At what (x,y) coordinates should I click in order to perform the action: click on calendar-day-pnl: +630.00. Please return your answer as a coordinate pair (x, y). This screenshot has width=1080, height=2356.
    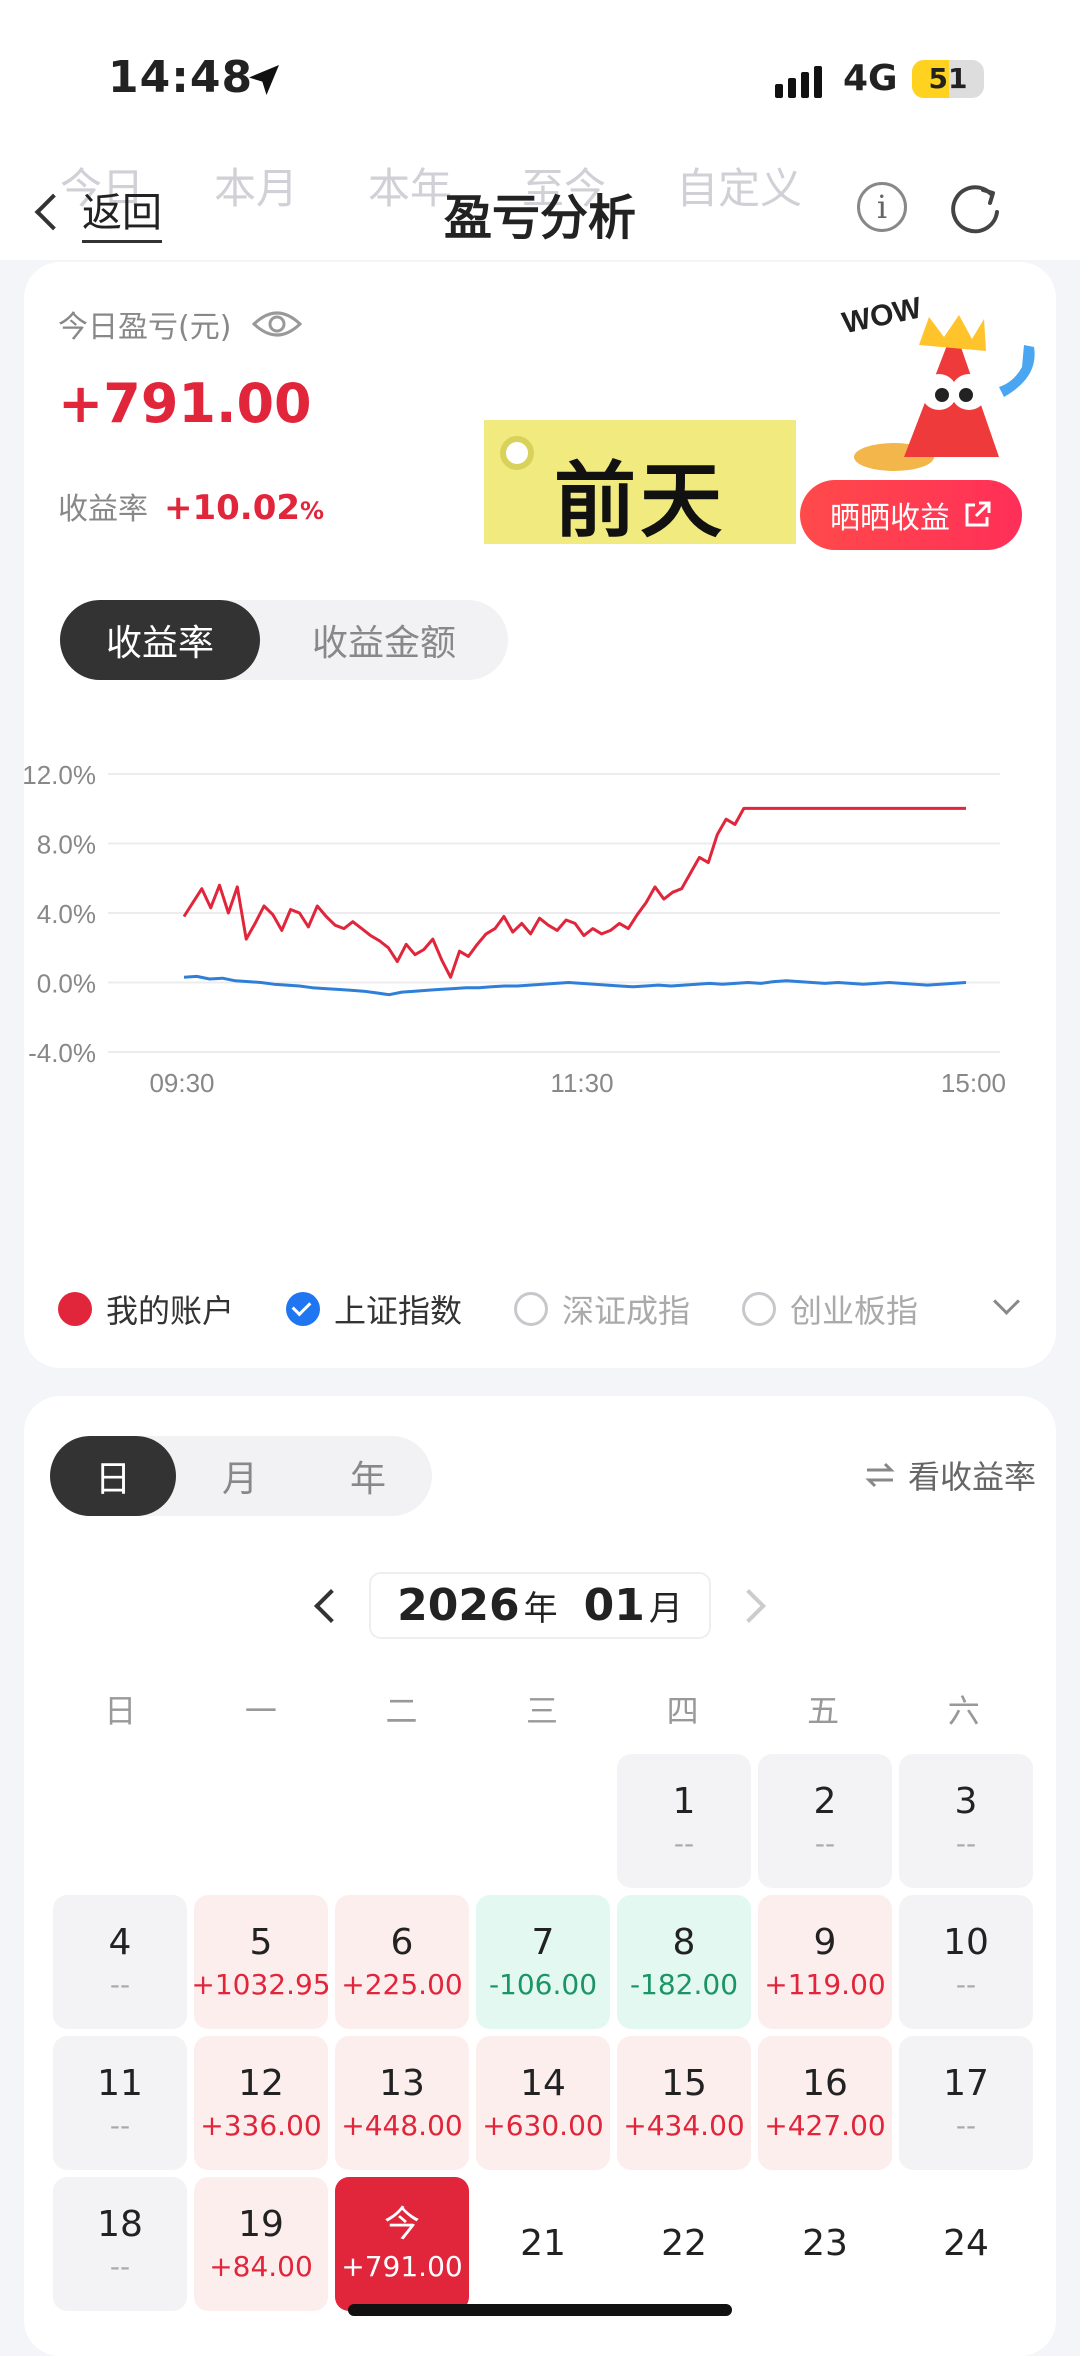
    Looking at the image, I should click on (543, 2126).